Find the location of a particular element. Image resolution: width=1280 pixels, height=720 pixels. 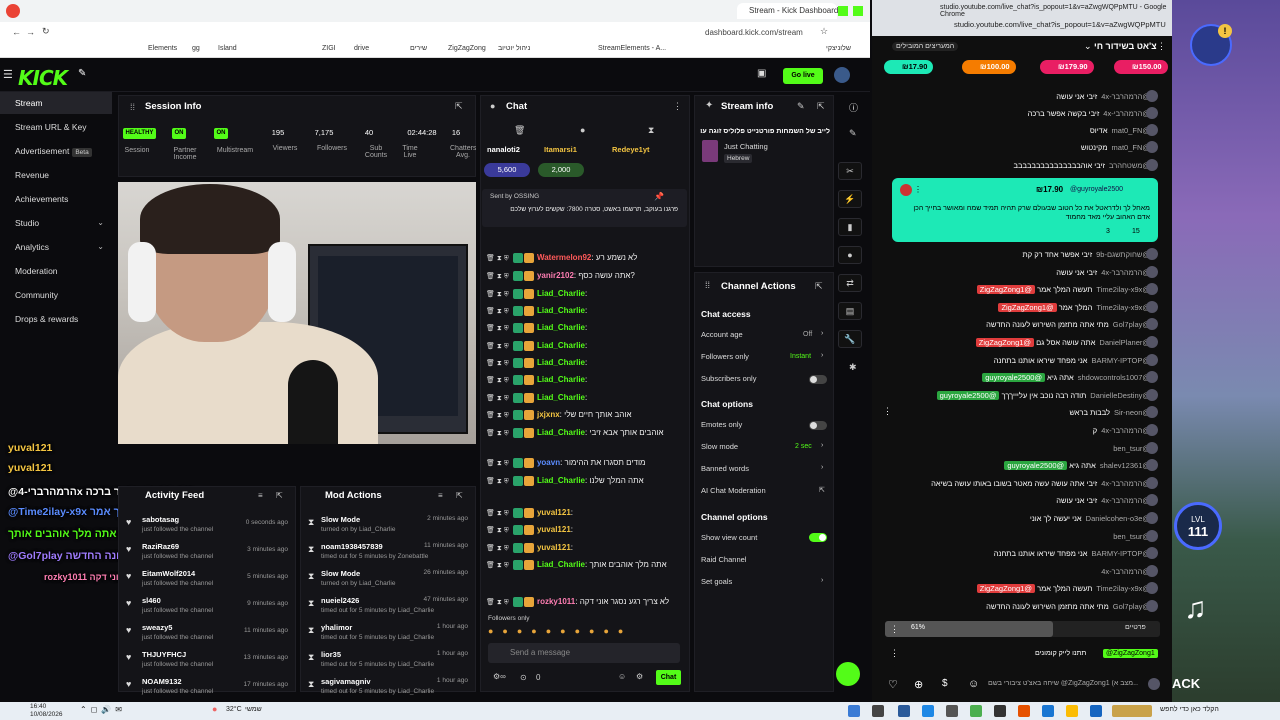

emoji-icon: ☺ is located at coordinates (973, 684).